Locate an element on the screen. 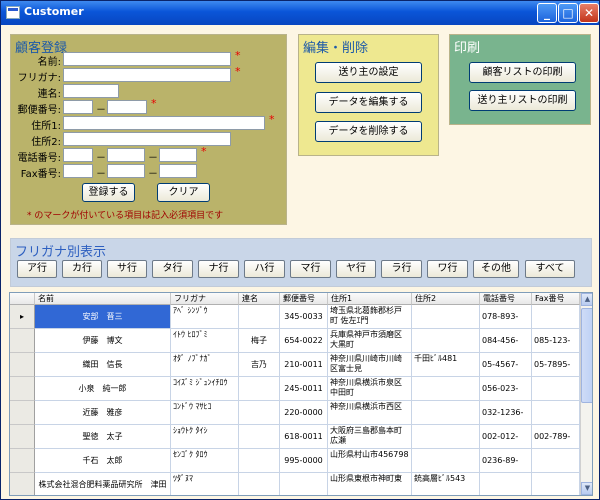 The height and width of the screenshot is (500, 600). cell-furigana: ﾂﾀﾞﾇﾏ is located at coordinates (205, 484).